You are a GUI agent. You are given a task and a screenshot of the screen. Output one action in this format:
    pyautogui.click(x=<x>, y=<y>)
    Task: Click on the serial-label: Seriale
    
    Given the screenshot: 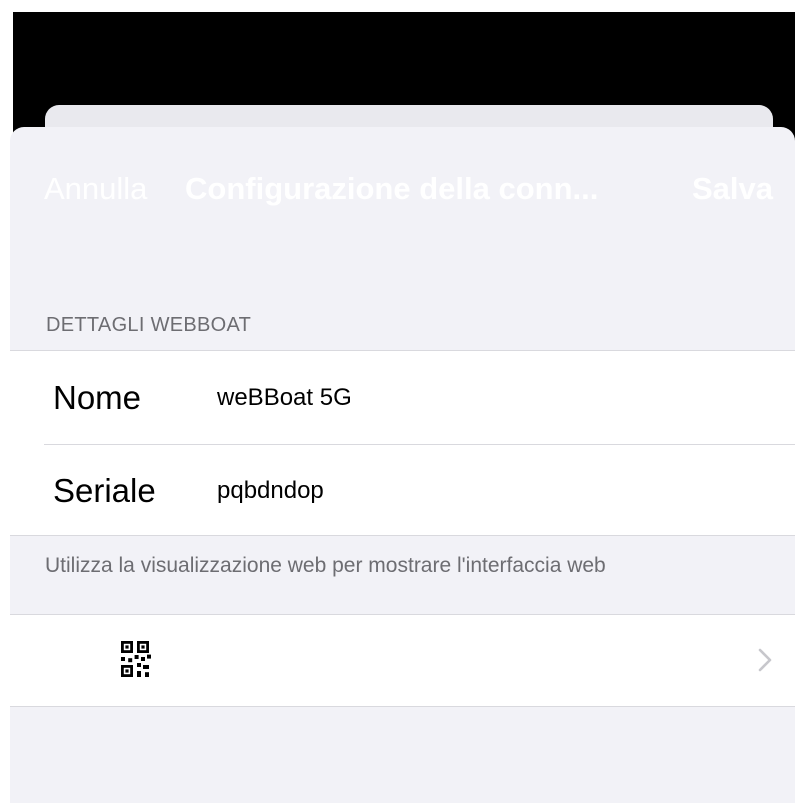 What is the action you would take?
    pyautogui.click(x=104, y=490)
    